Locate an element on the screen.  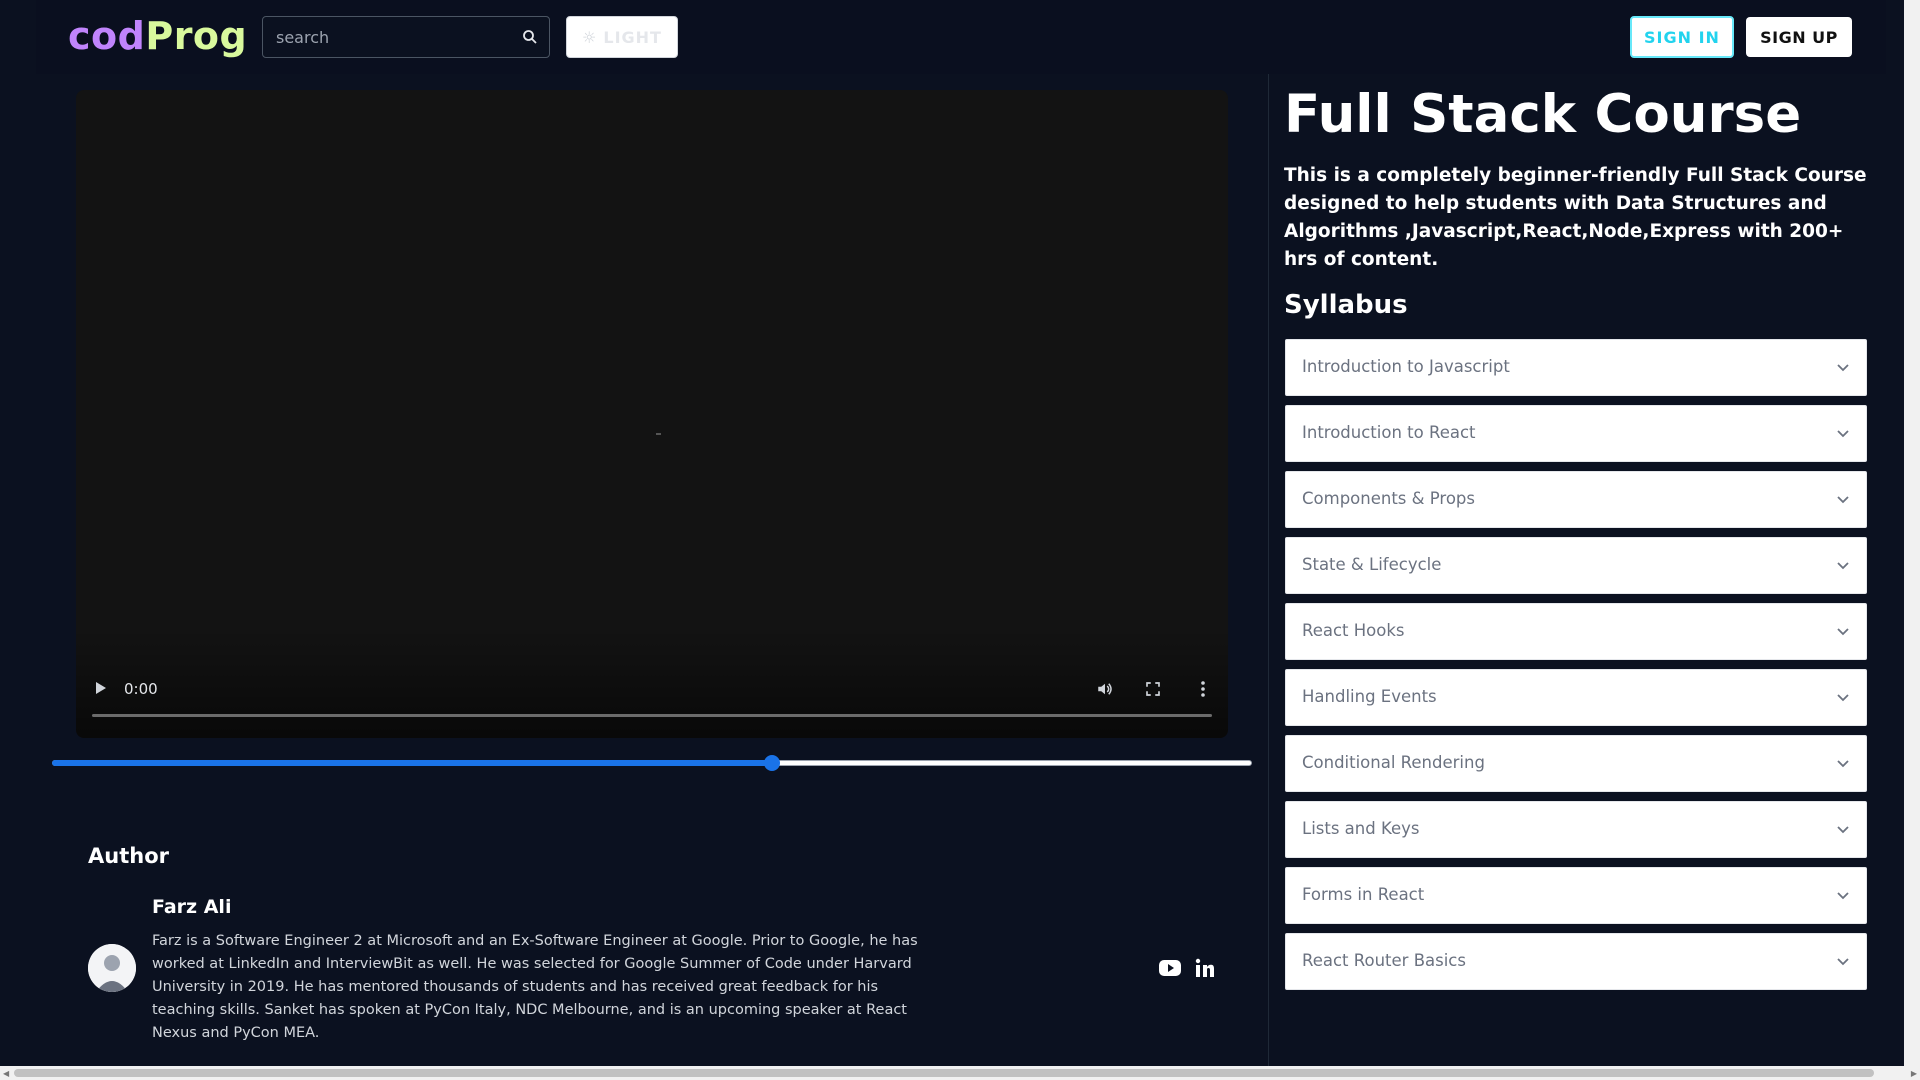
syllabus-item-label: Handling Events is located at coordinates (1369, 696).